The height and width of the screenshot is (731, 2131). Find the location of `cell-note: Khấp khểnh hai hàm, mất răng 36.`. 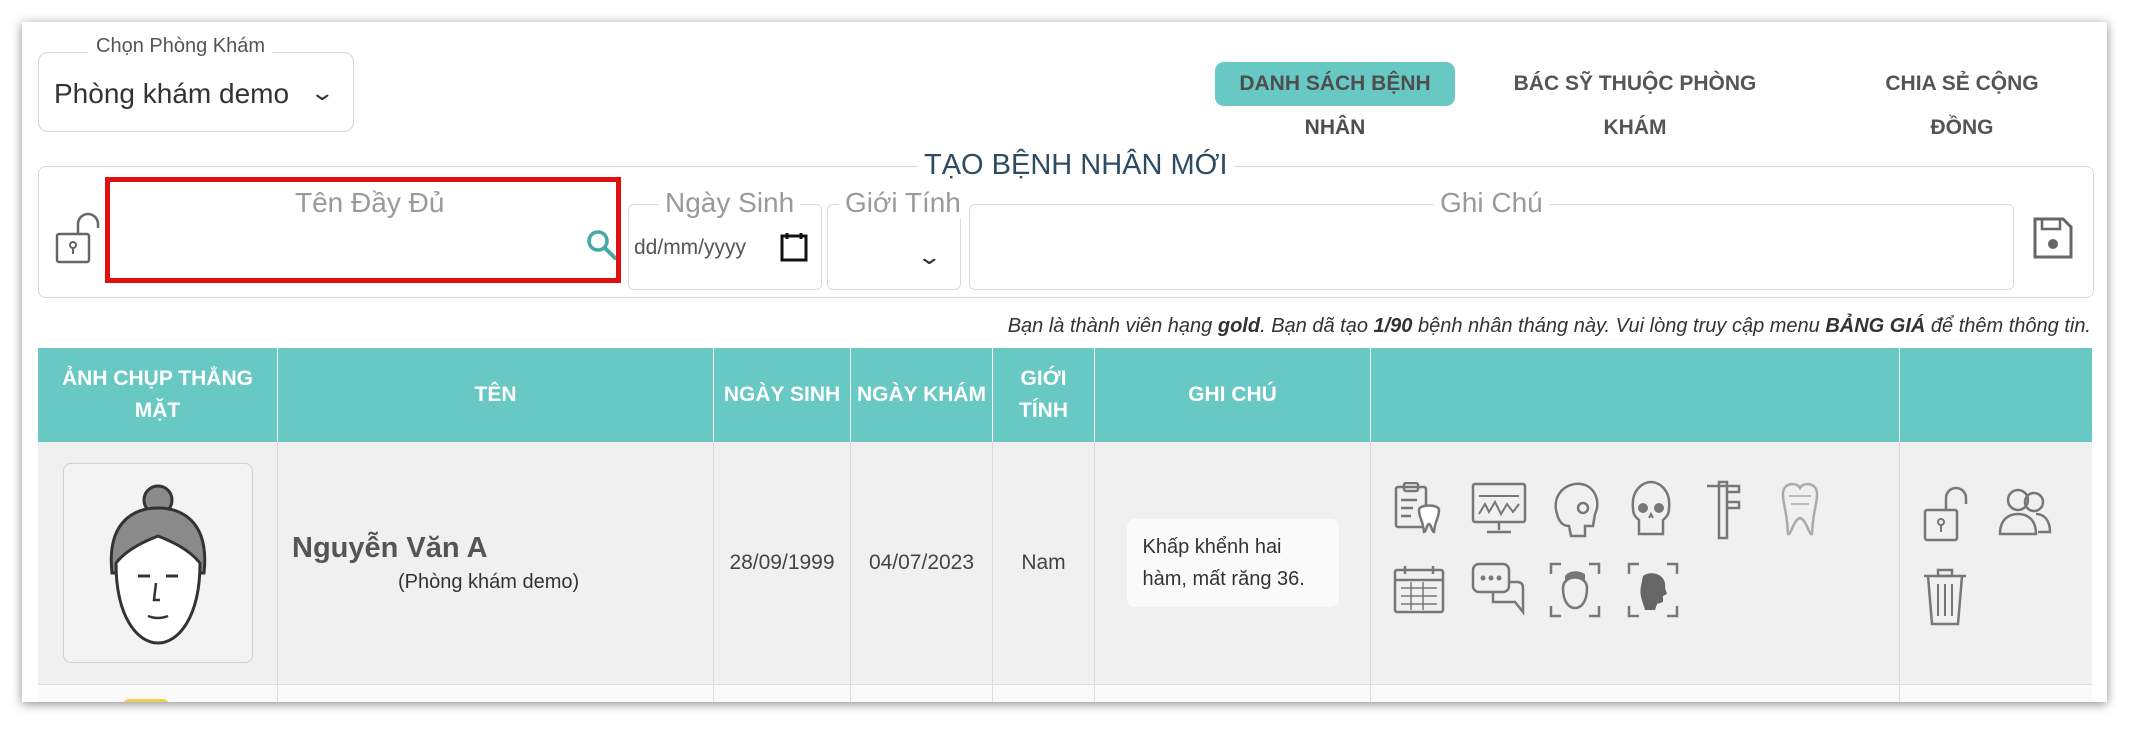

cell-note: Khấp khểnh hai hàm, mất răng 36. is located at coordinates (1233, 563).